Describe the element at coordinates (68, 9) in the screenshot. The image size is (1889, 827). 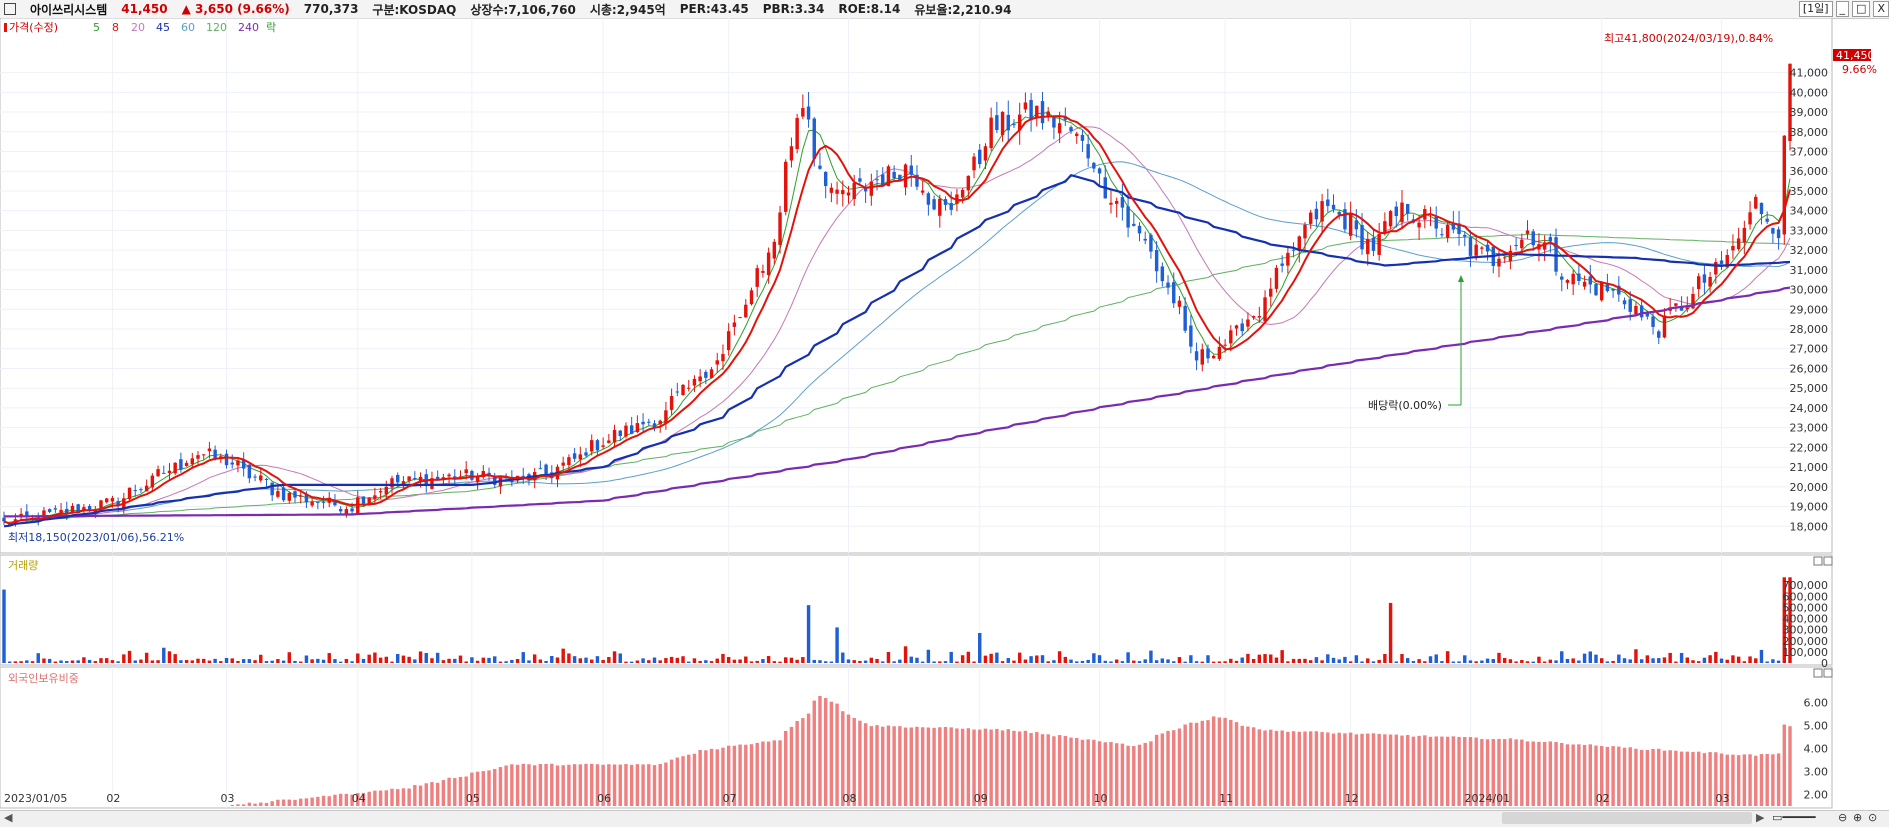
I see `stock-name: 아이쓰리시스템` at that location.